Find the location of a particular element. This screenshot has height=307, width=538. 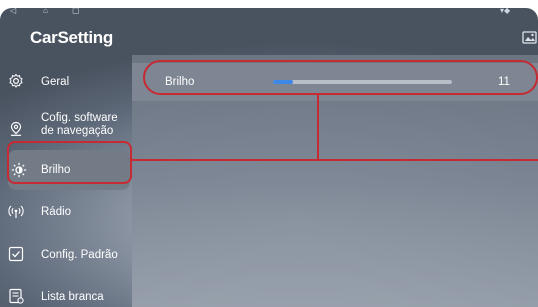

sidebar-item-lista-branca: Lista branca is located at coordinates (66, 291).